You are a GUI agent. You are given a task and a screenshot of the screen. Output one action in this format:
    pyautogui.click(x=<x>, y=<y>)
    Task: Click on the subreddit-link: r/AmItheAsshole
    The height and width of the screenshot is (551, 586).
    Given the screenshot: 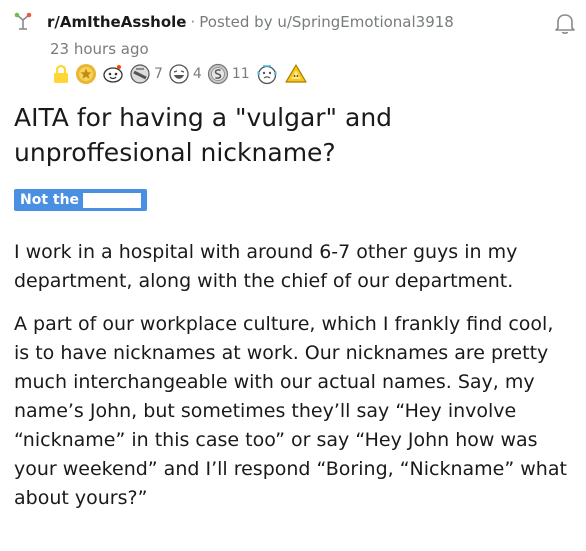 What is the action you would take?
    pyautogui.click(x=116, y=22)
    